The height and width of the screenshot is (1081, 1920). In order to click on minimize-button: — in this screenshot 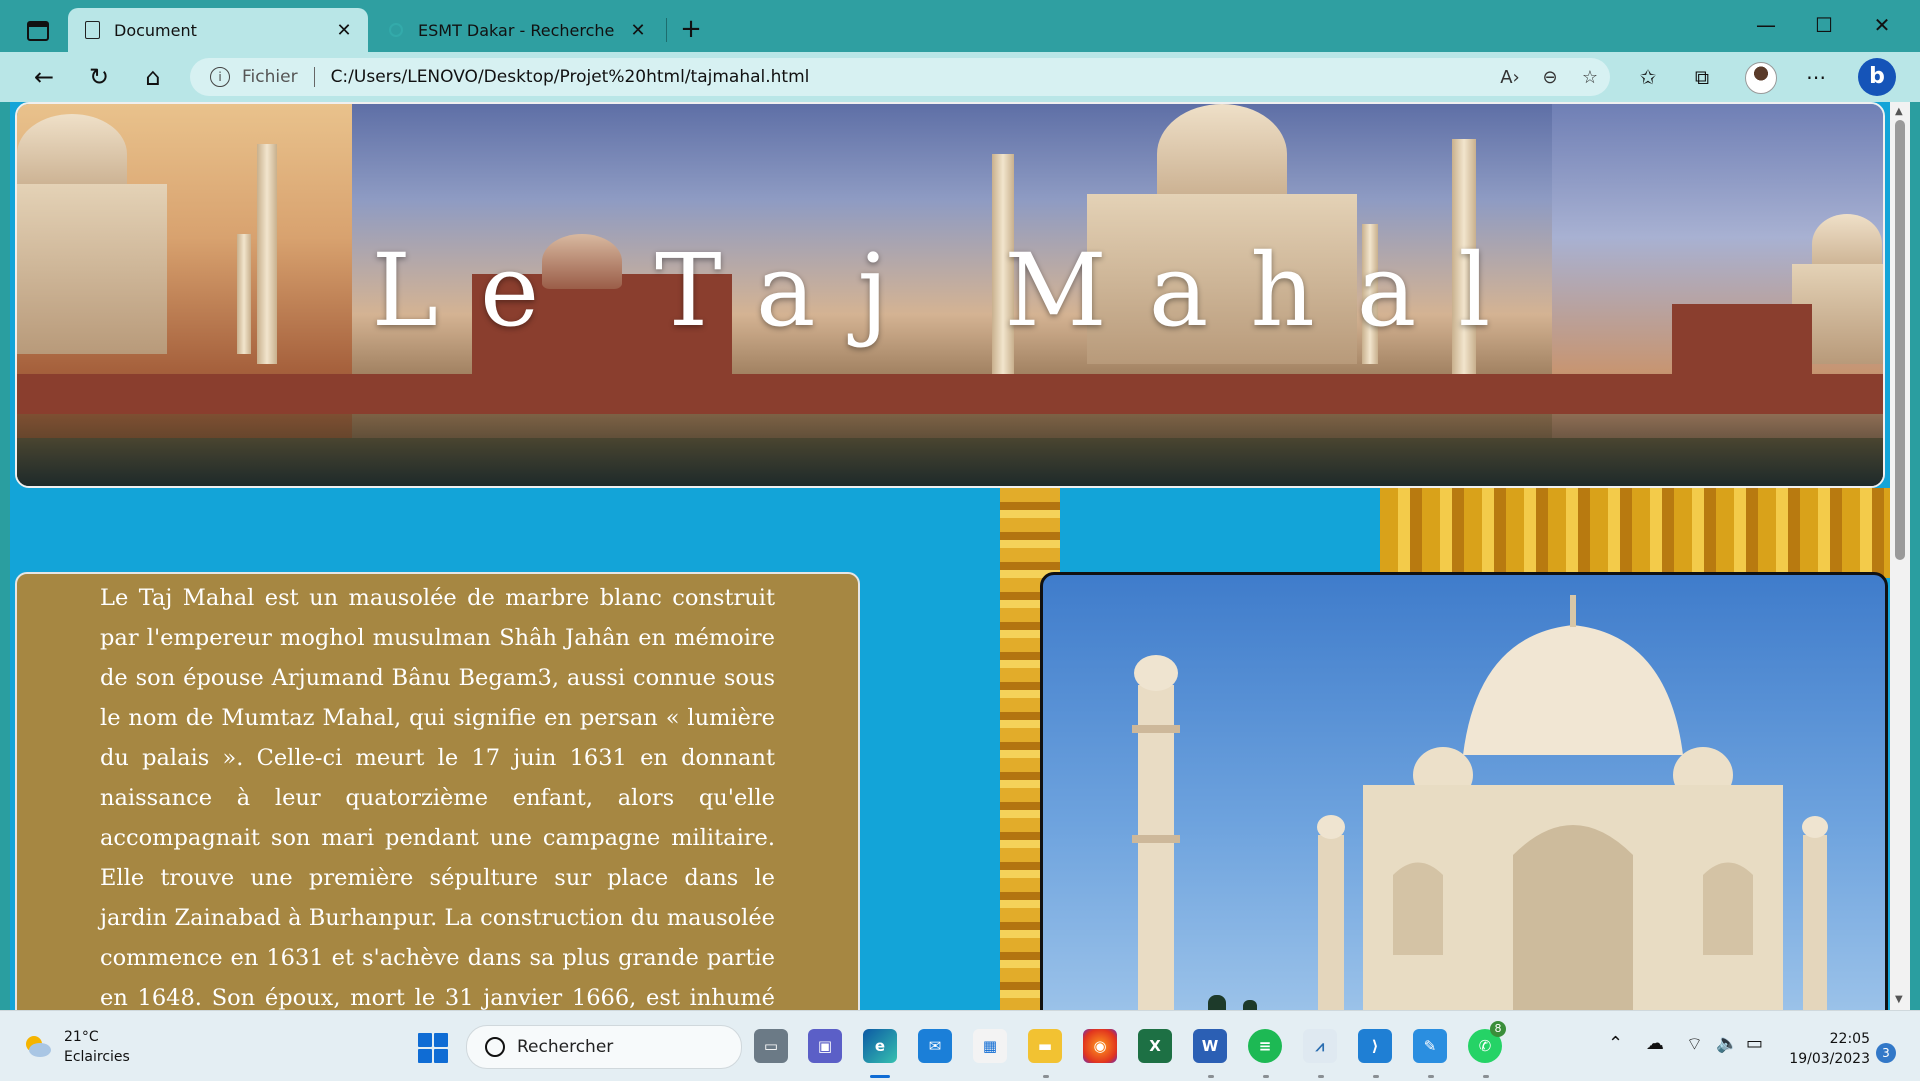, I will do `click(1766, 25)`.